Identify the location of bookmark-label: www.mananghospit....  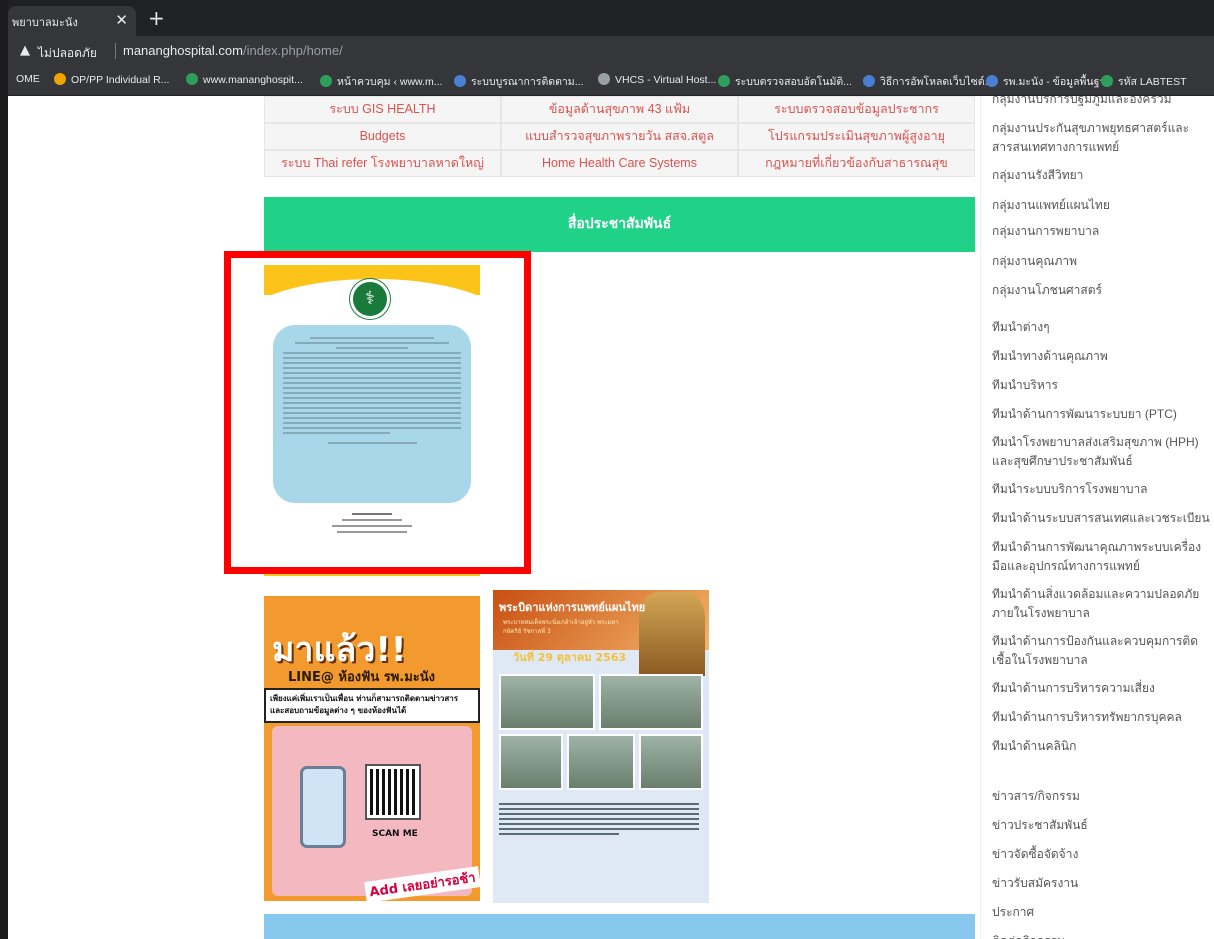
(253, 80).